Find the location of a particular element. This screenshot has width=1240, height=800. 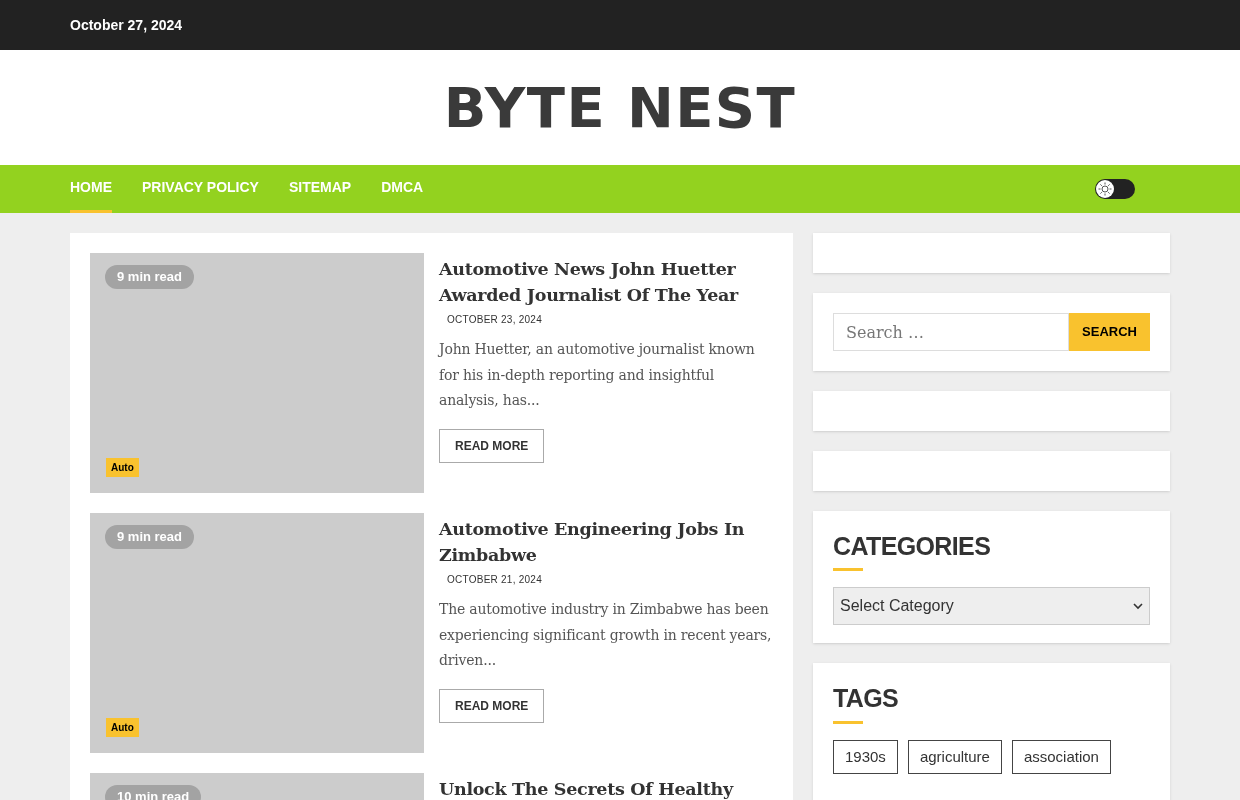

article-title: Automotive Engineering Jobs In Zimbabwe is located at coordinates (606, 542).